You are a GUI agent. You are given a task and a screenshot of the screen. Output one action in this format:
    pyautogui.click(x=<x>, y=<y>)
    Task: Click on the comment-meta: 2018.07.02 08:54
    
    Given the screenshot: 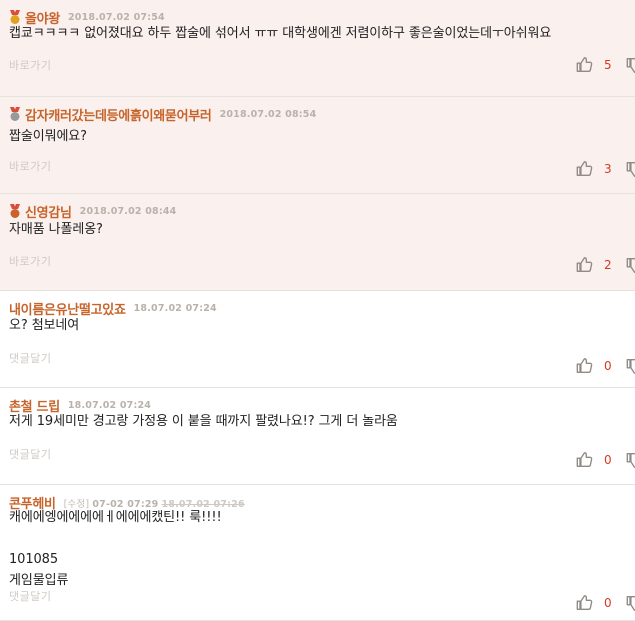 What is the action you would take?
    pyautogui.click(x=268, y=114)
    